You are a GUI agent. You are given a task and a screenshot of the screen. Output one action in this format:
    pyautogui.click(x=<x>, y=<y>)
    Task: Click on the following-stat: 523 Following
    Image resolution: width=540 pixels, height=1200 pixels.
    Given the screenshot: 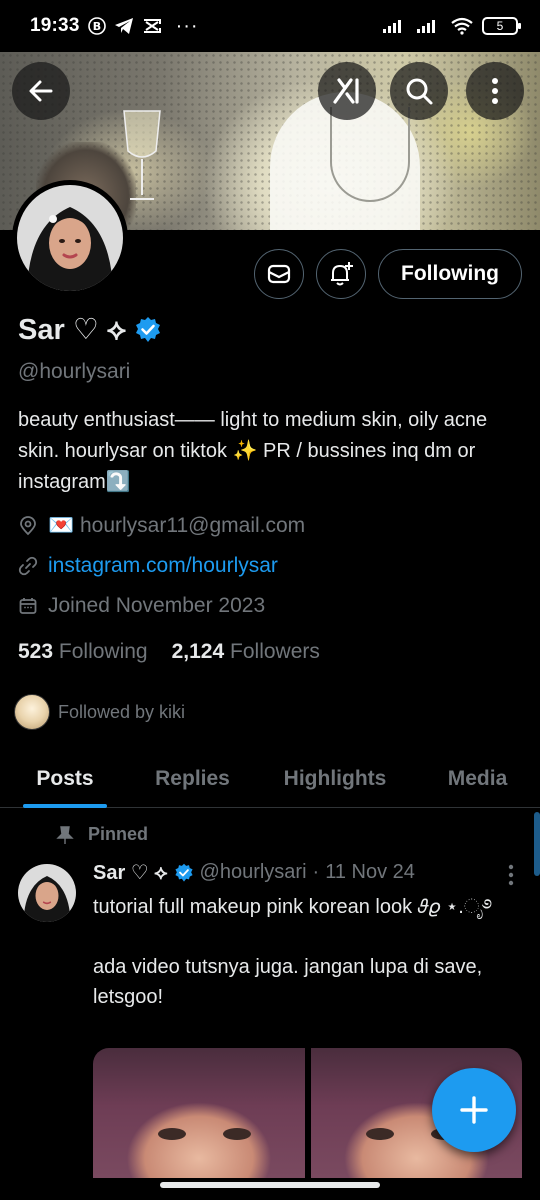 What is the action you would take?
    pyautogui.click(x=83, y=652)
    